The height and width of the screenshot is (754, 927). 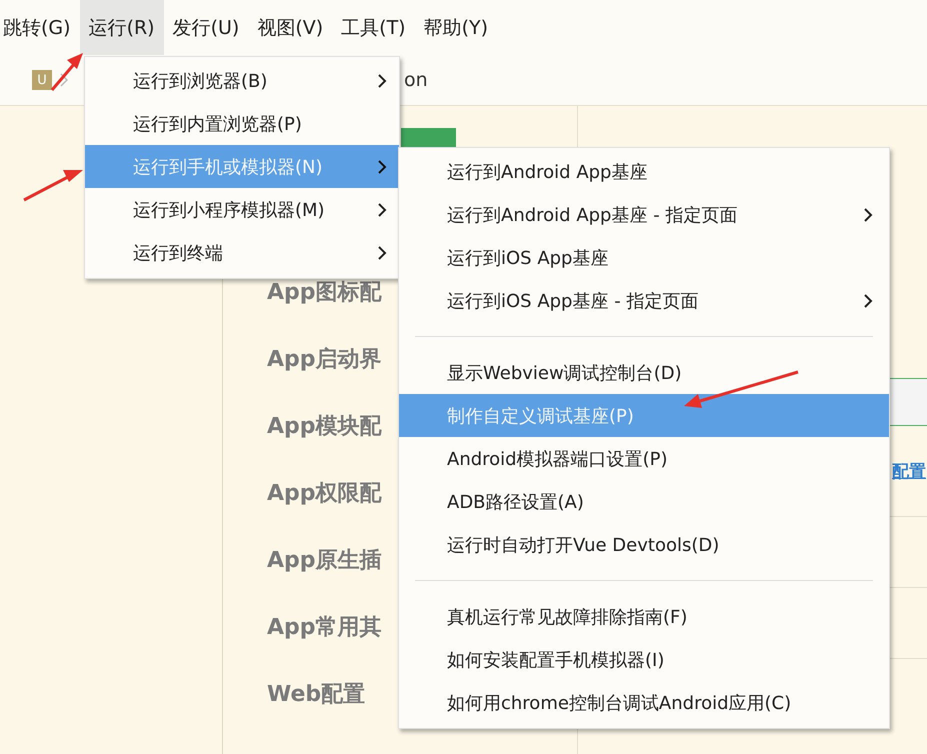 I want to click on menu-bar-item: 发行(U), so click(x=206, y=27).